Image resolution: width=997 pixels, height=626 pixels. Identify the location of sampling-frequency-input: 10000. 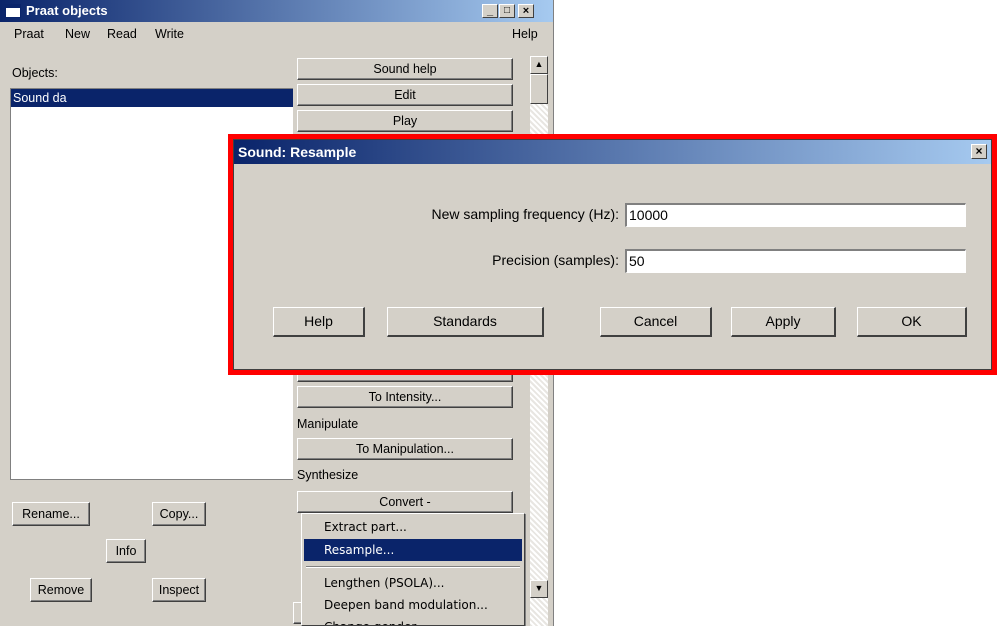
(795, 215).